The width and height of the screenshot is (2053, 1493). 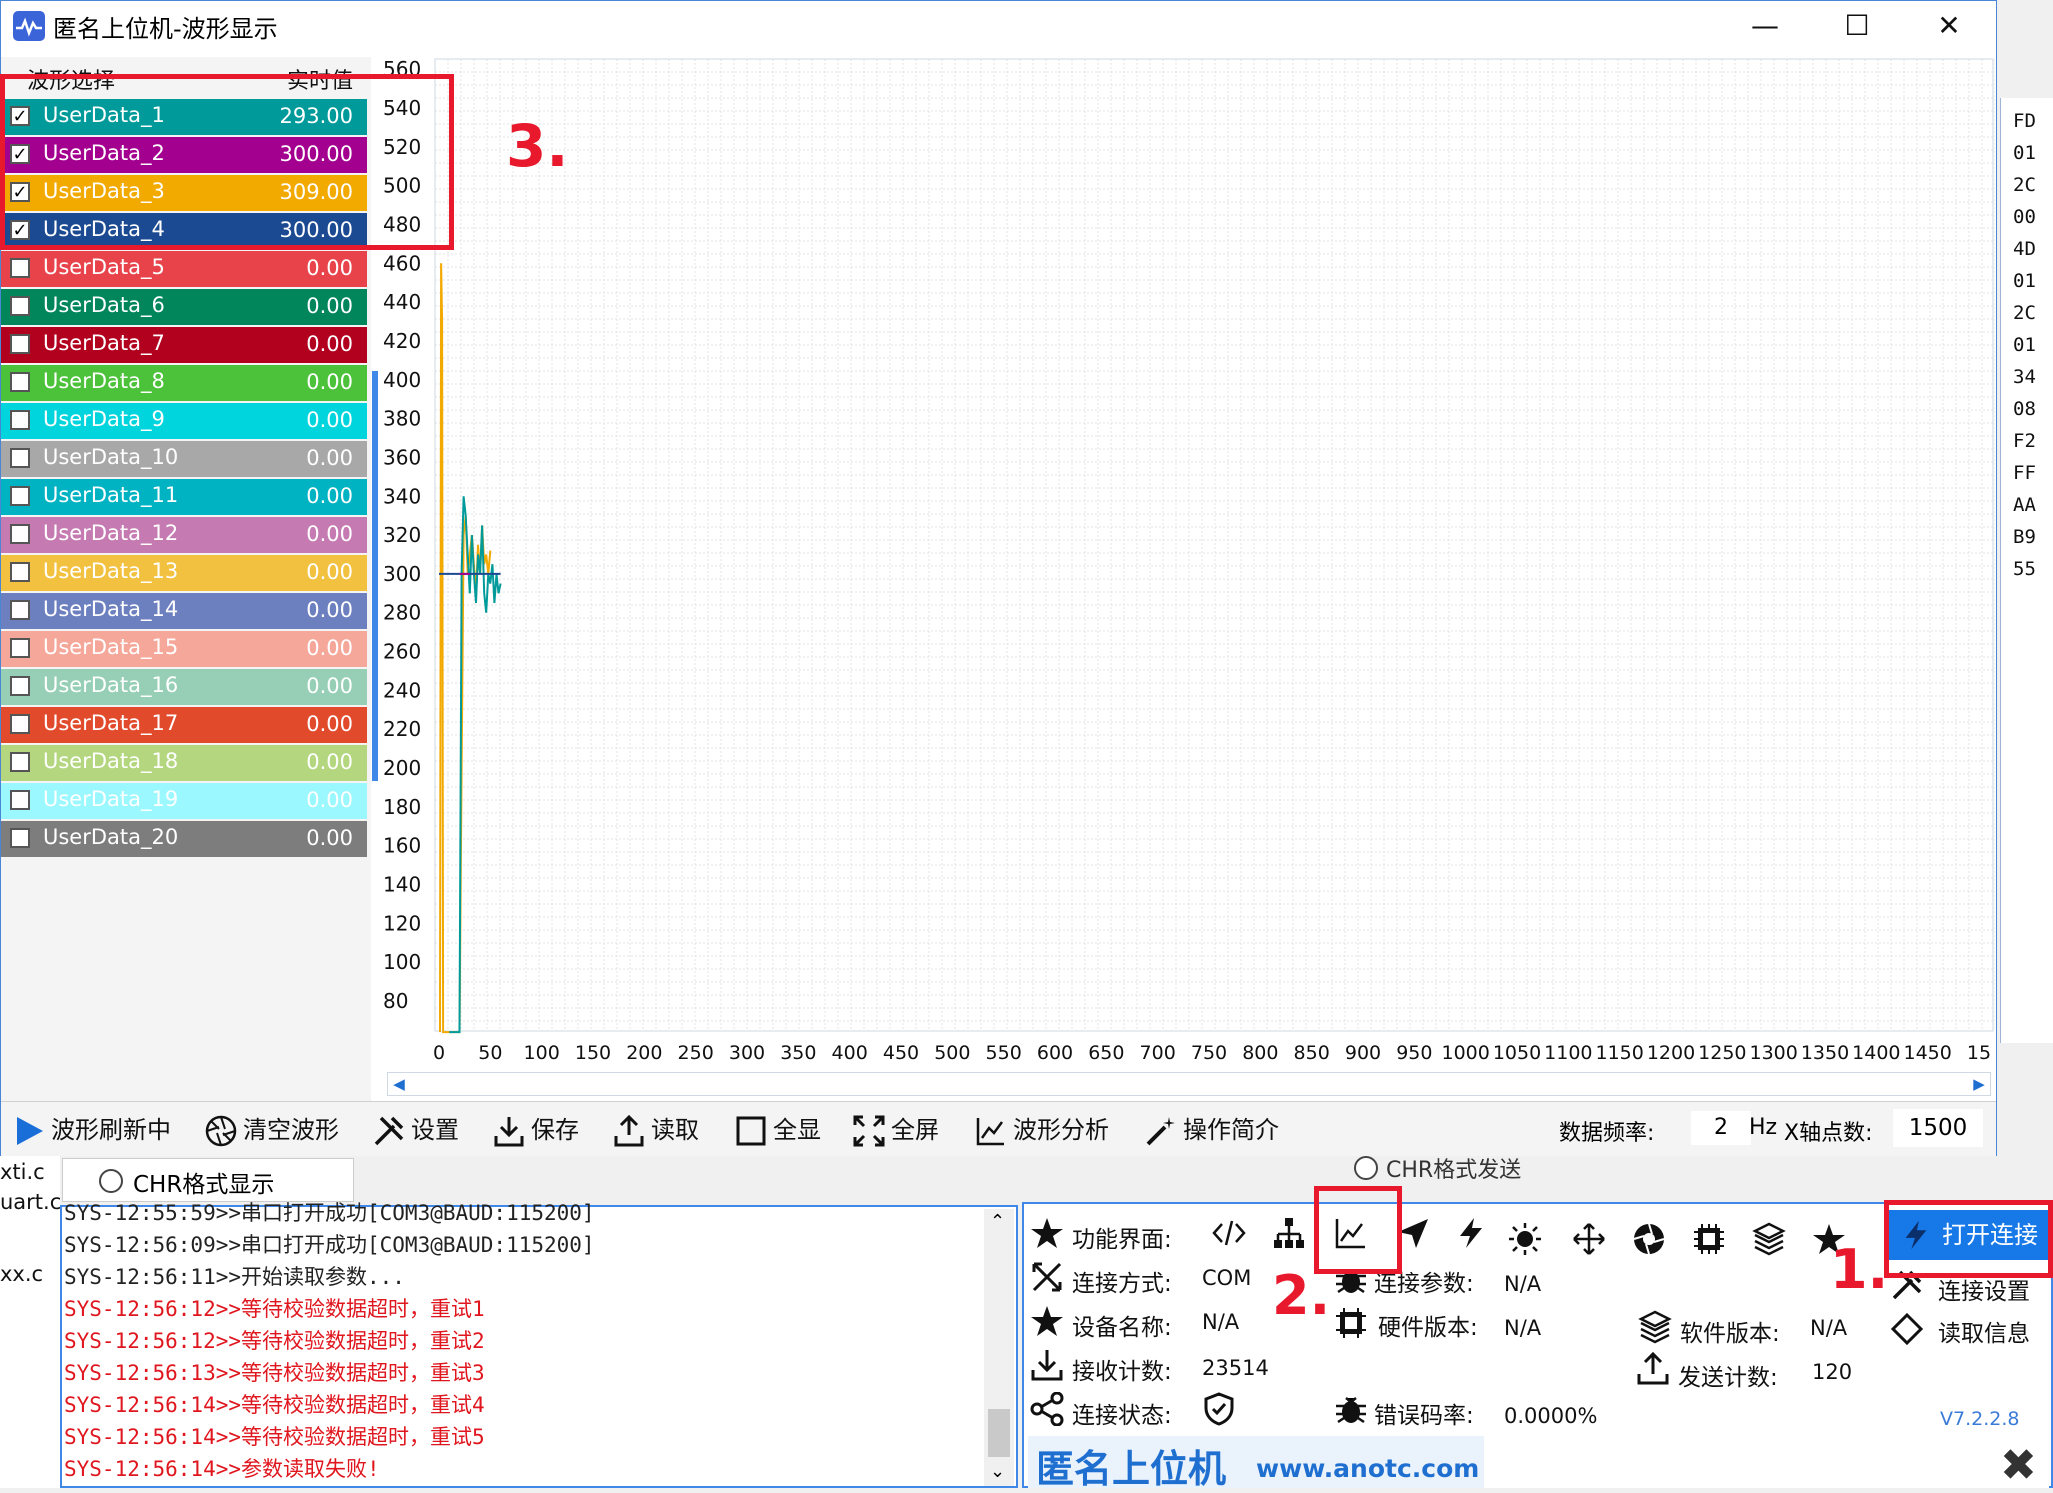 What do you see at coordinates (915, 1130) in the screenshot?
I see `fullscreen-label: 全屏` at bounding box center [915, 1130].